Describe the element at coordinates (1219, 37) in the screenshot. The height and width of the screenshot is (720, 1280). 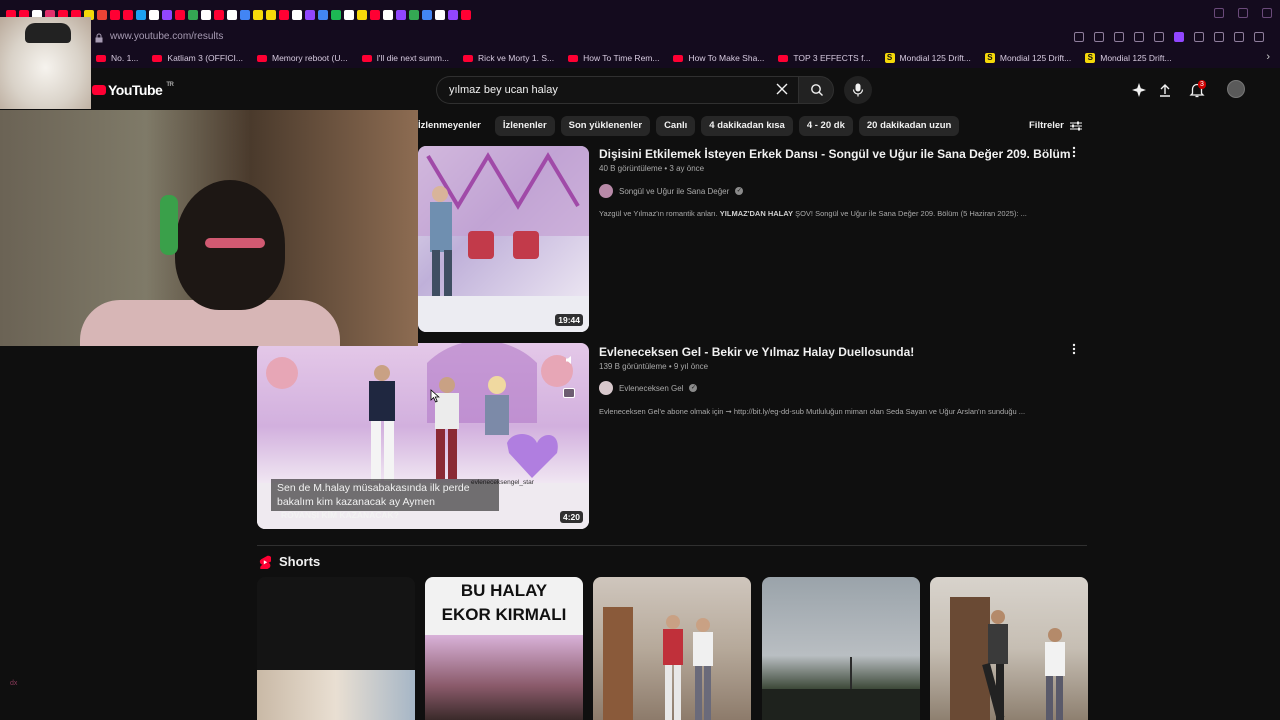
I see `share-icon` at that location.